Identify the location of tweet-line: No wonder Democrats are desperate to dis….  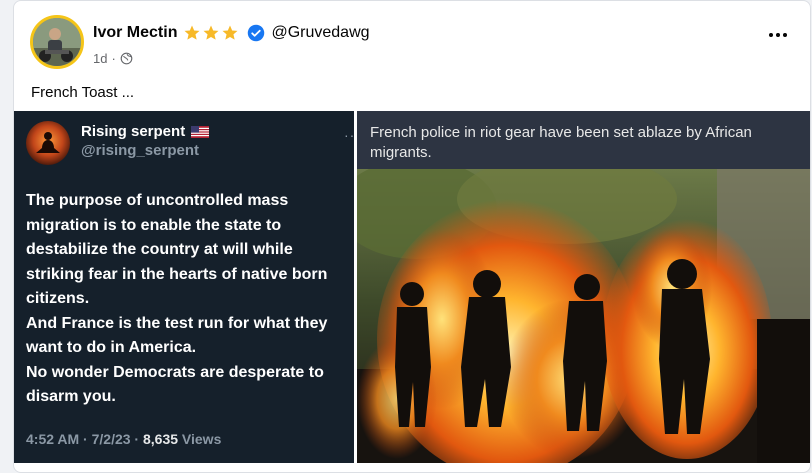
(175, 384).